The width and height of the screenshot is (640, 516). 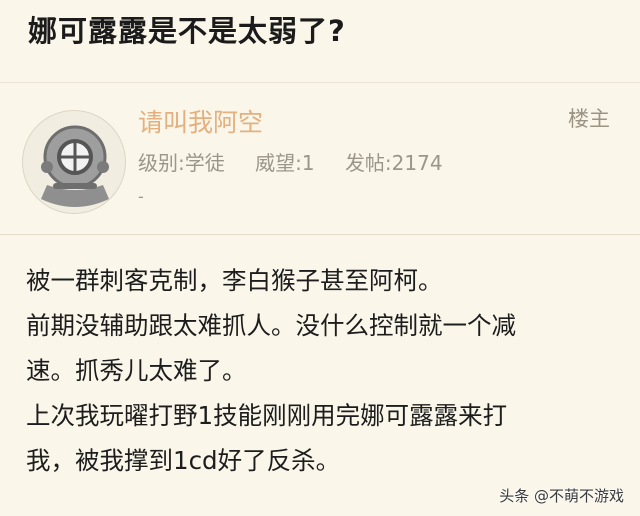 What do you see at coordinates (267, 415) in the screenshot?
I see `post-line: 上次我玩曜打野1技能刚刚用完娜可露露来打` at bounding box center [267, 415].